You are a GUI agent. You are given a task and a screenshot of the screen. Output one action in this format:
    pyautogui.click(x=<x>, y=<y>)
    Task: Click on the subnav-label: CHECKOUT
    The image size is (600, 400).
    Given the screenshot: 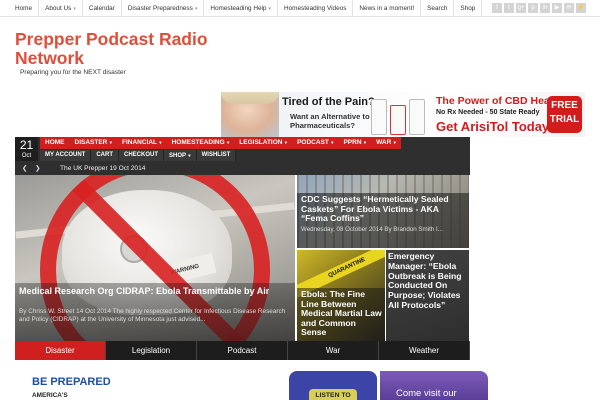 What is the action you would take?
    pyautogui.click(x=141, y=155)
    